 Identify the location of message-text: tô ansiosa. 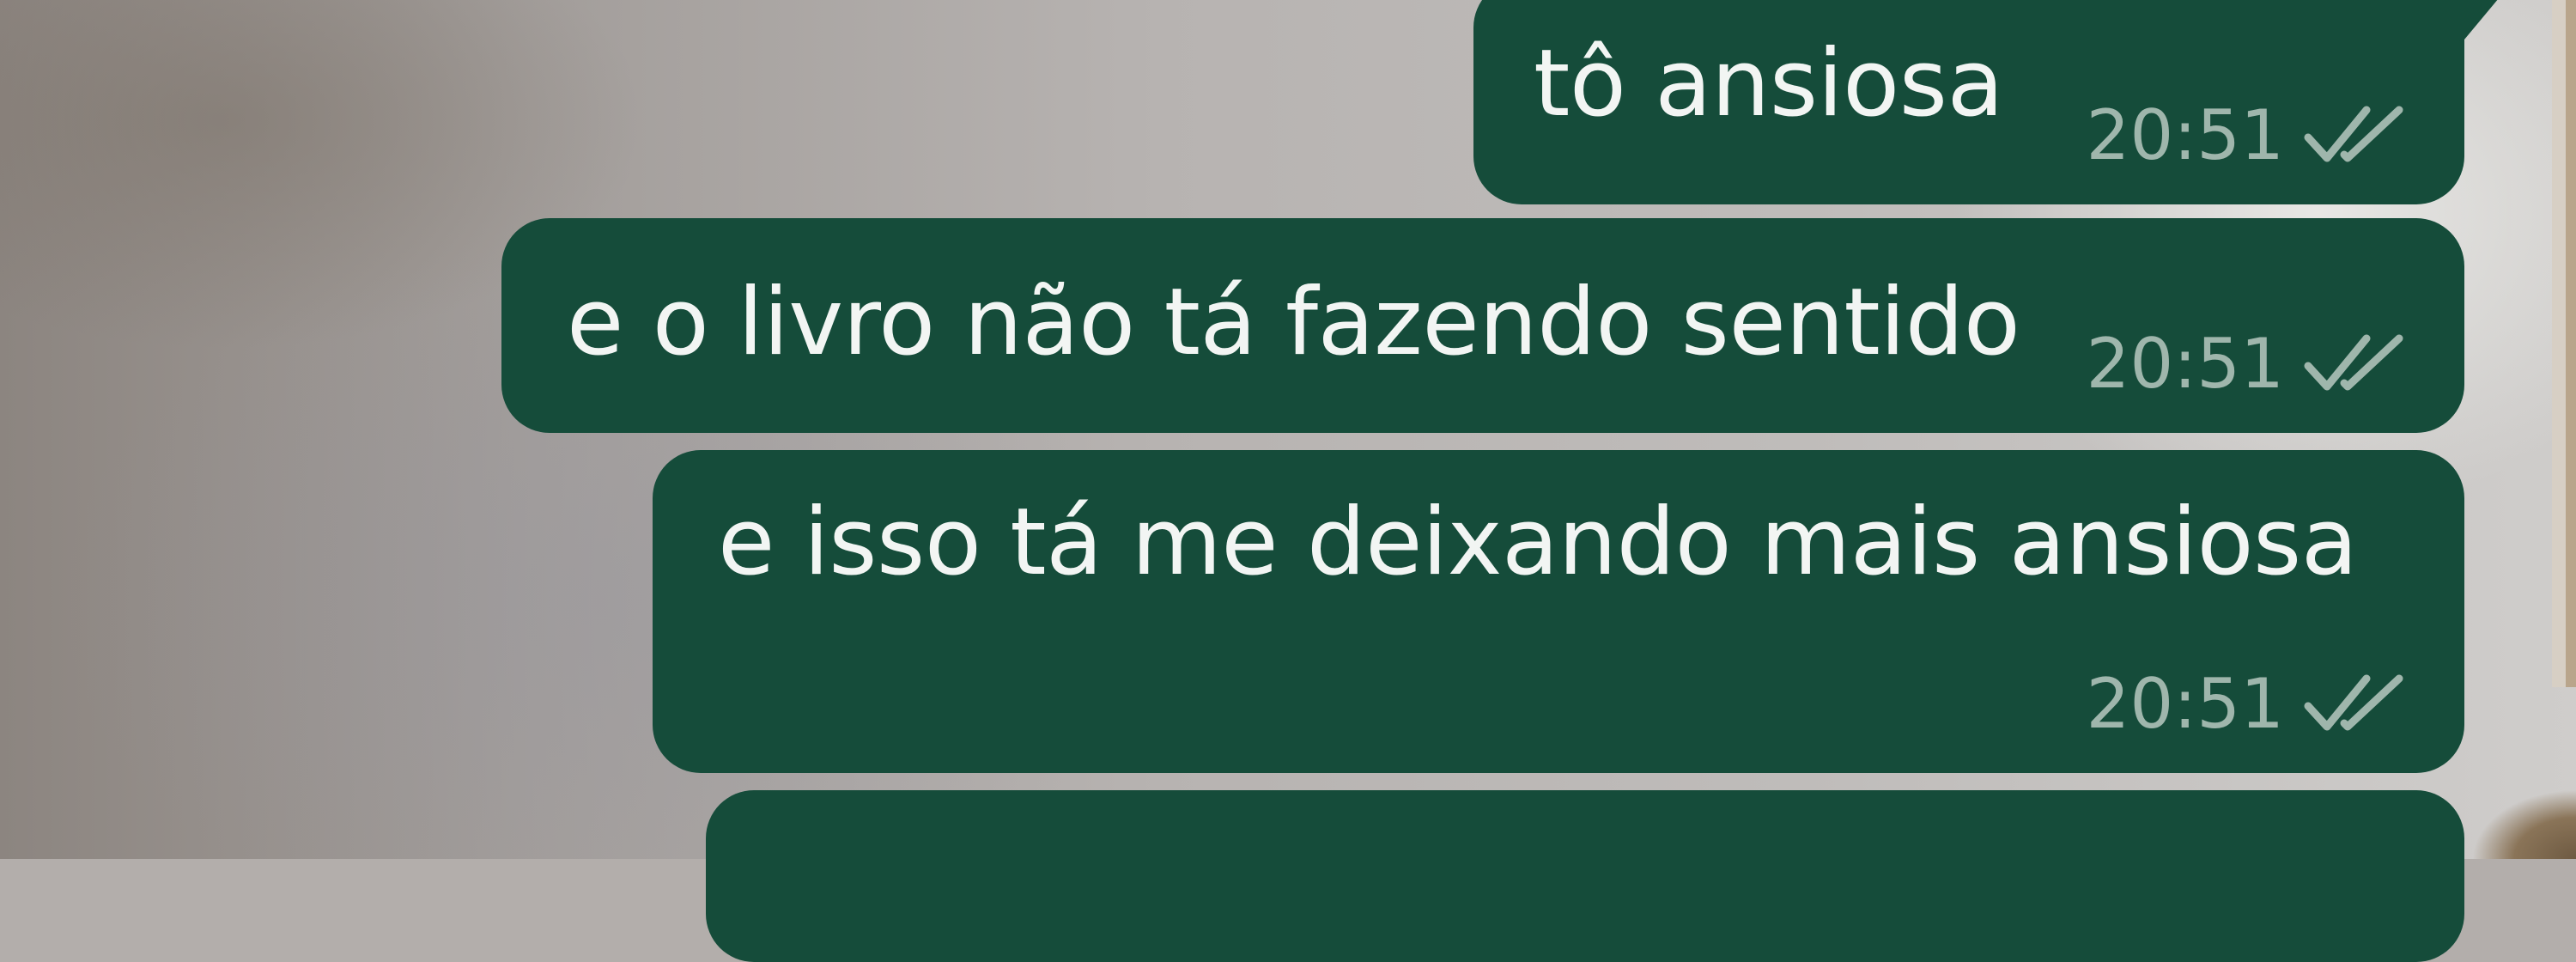
(1769, 83).